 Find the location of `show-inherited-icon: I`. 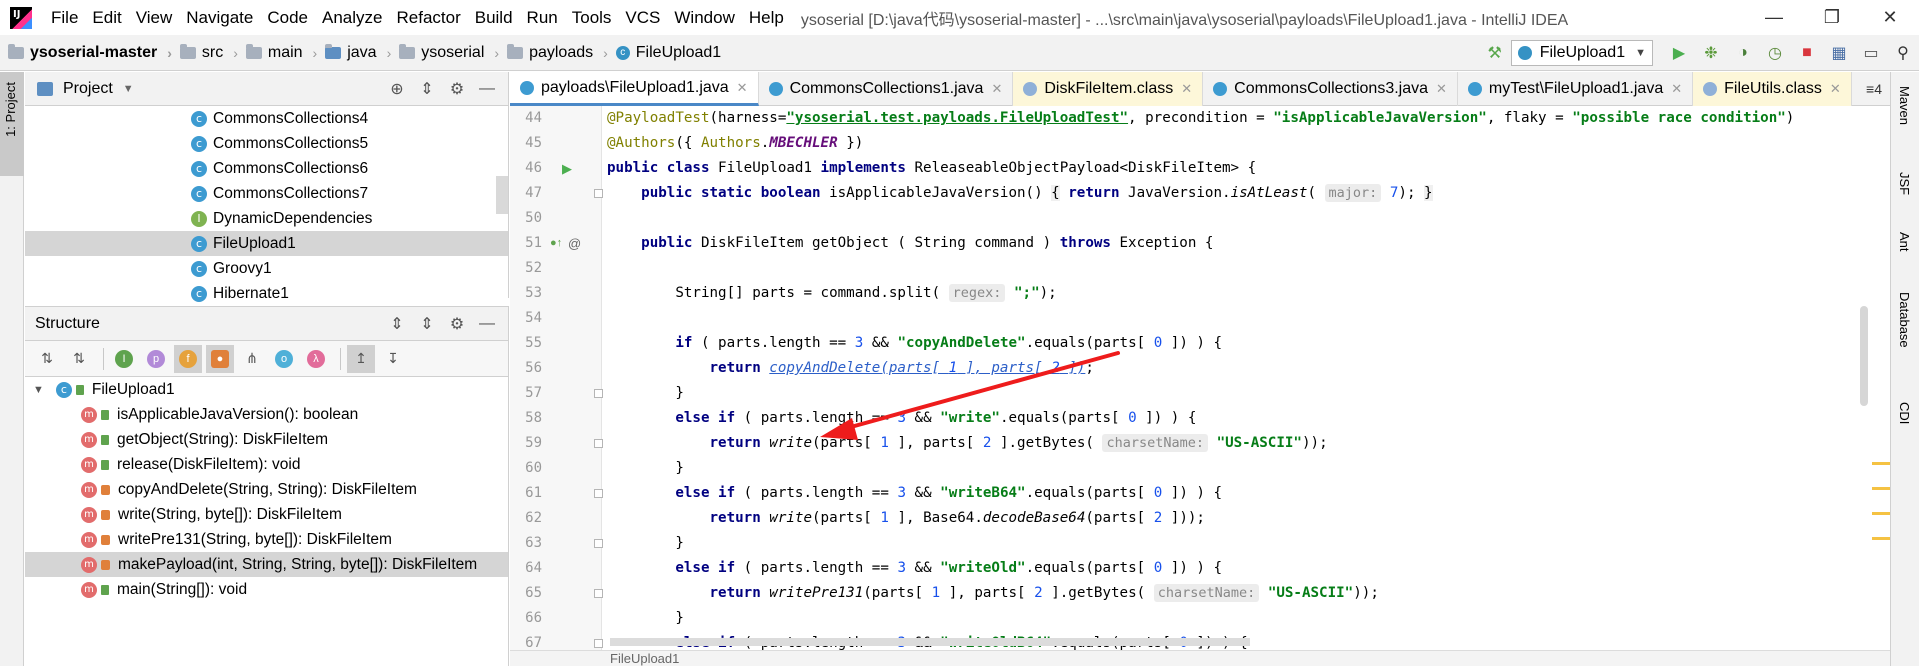

show-inherited-icon: I is located at coordinates (124, 359).